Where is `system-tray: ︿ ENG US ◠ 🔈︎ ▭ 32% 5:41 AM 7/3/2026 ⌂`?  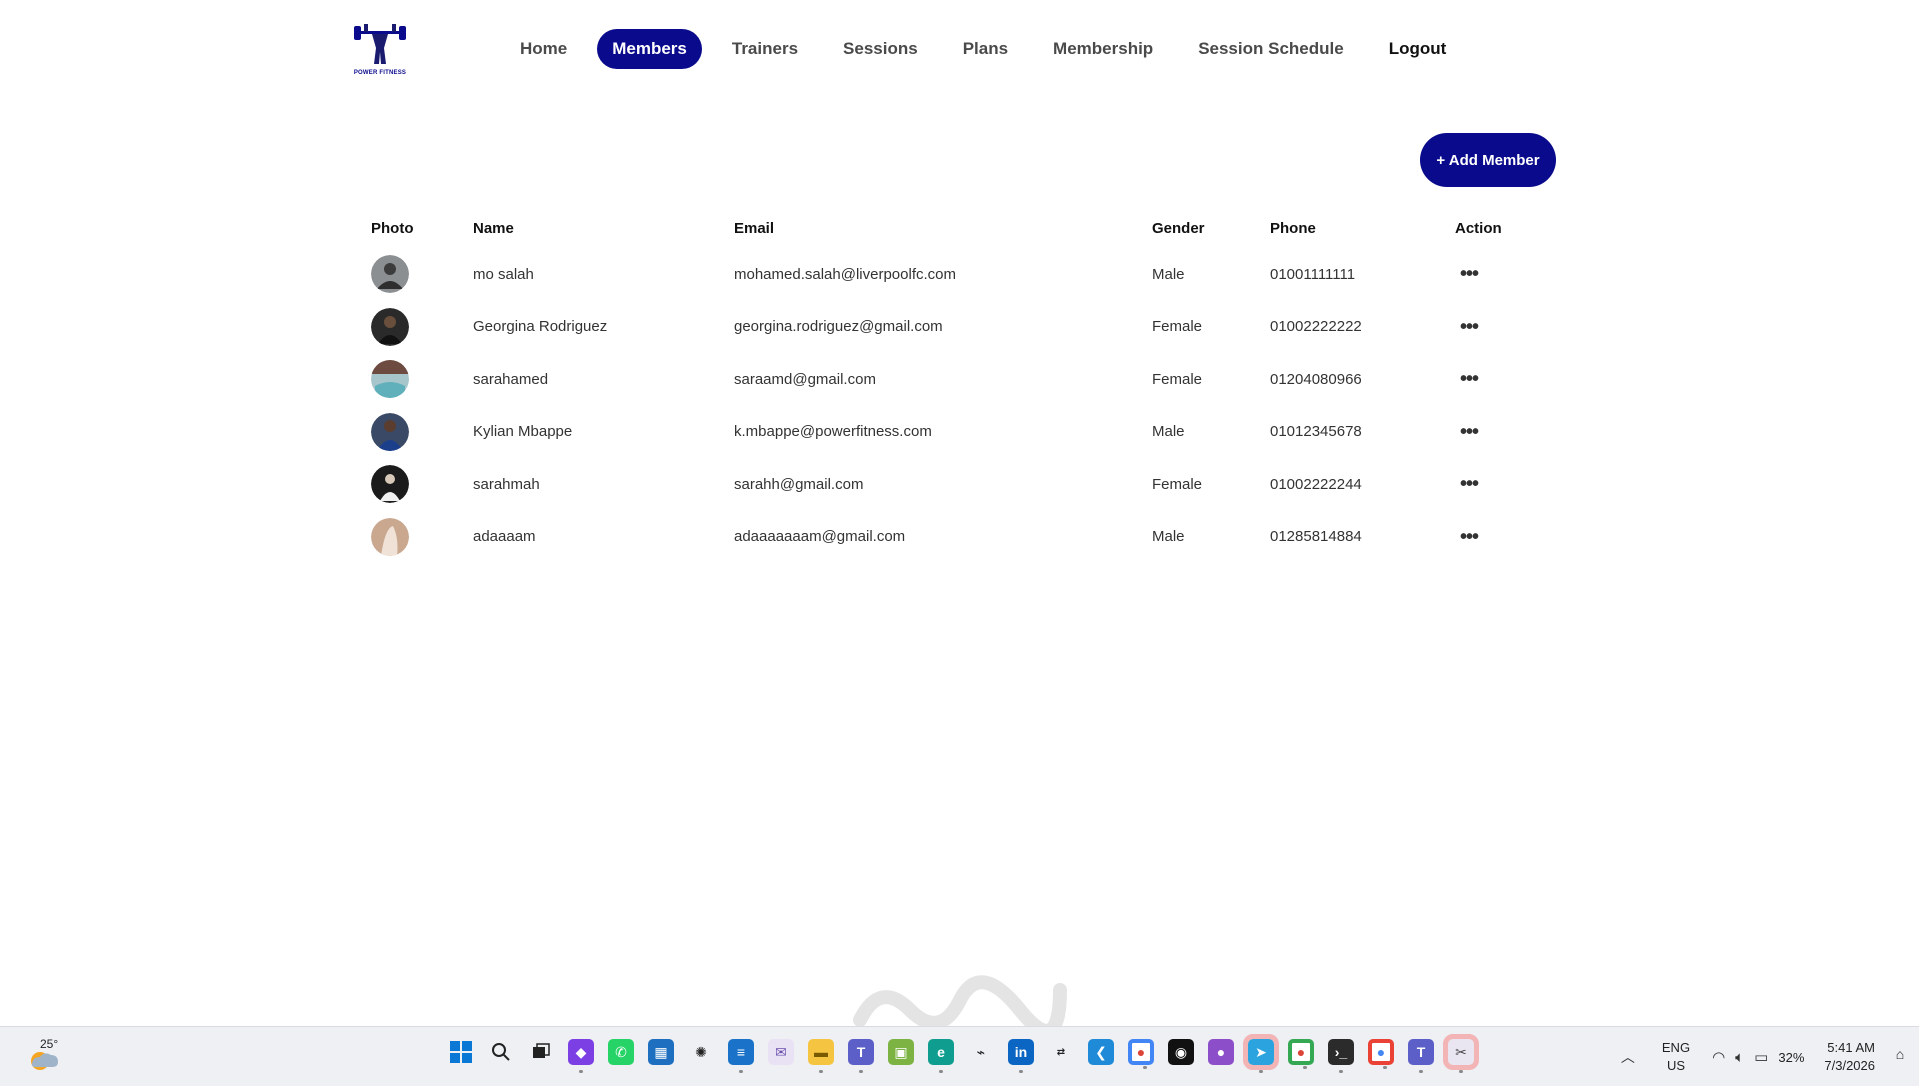
system-tray: ︿ ENG US ◠ 🔈︎ ▭ 32% 5:41 AM 7/3/2026 ⌂ is located at coordinates (1768, 1057).